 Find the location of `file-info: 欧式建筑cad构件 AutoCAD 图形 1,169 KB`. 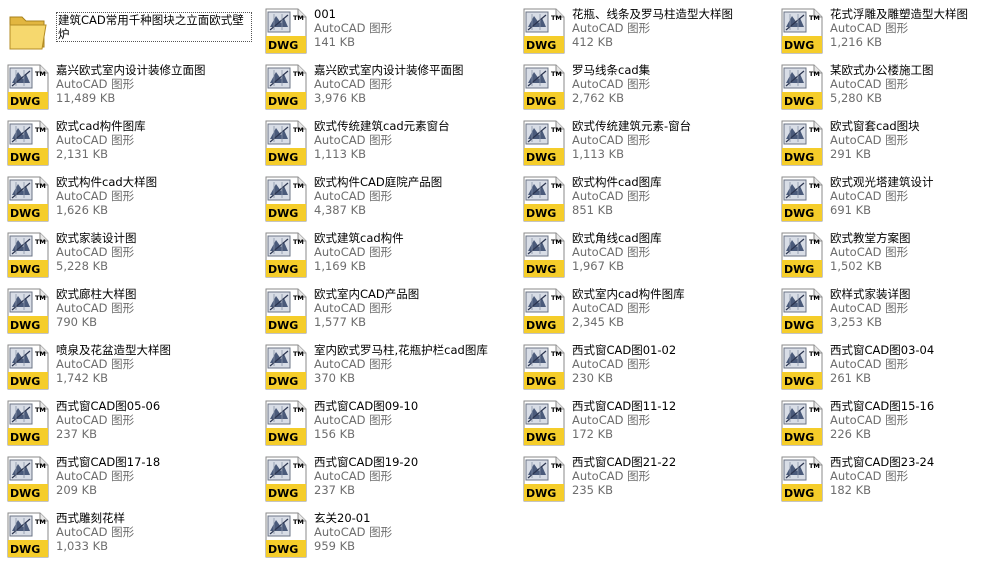

file-info: 欧式建筑cad构件 AutoCAD 图形 1,169 KB is located at coordinates (359, 251).